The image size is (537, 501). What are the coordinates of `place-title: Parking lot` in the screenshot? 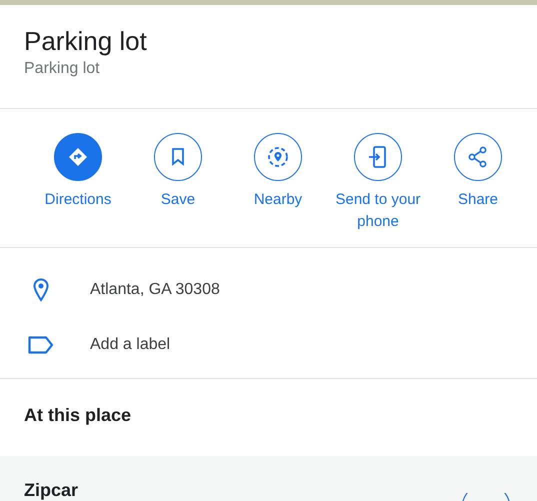 It's located at (86, 41).